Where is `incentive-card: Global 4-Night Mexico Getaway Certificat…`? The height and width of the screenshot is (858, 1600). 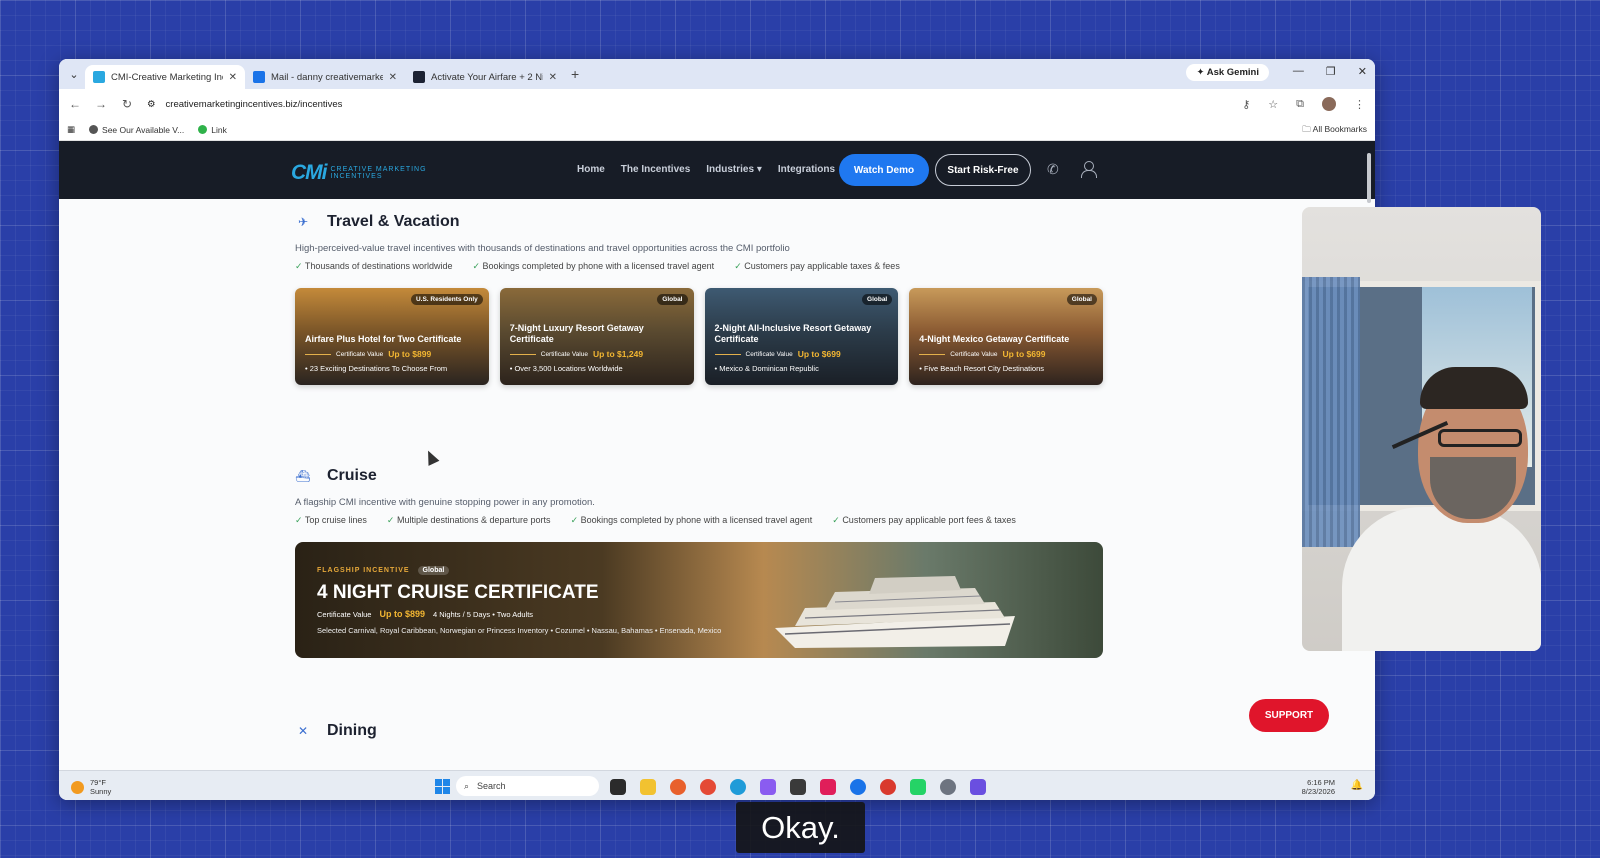
incentive-card: Global 4-Night Mexico Getaway Certificat… is located at coordinates (1006, 336).